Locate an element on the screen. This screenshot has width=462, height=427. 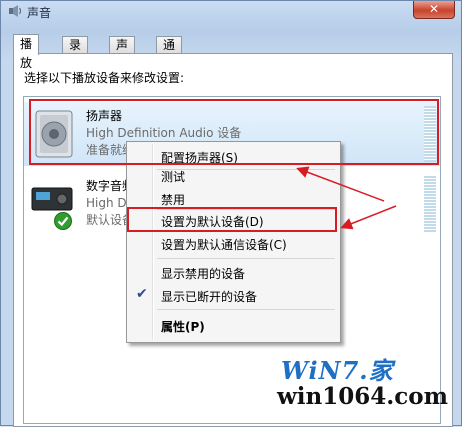
menu-item-label: 设置为默认通信设备(C) is located at coordinates (224, 245).